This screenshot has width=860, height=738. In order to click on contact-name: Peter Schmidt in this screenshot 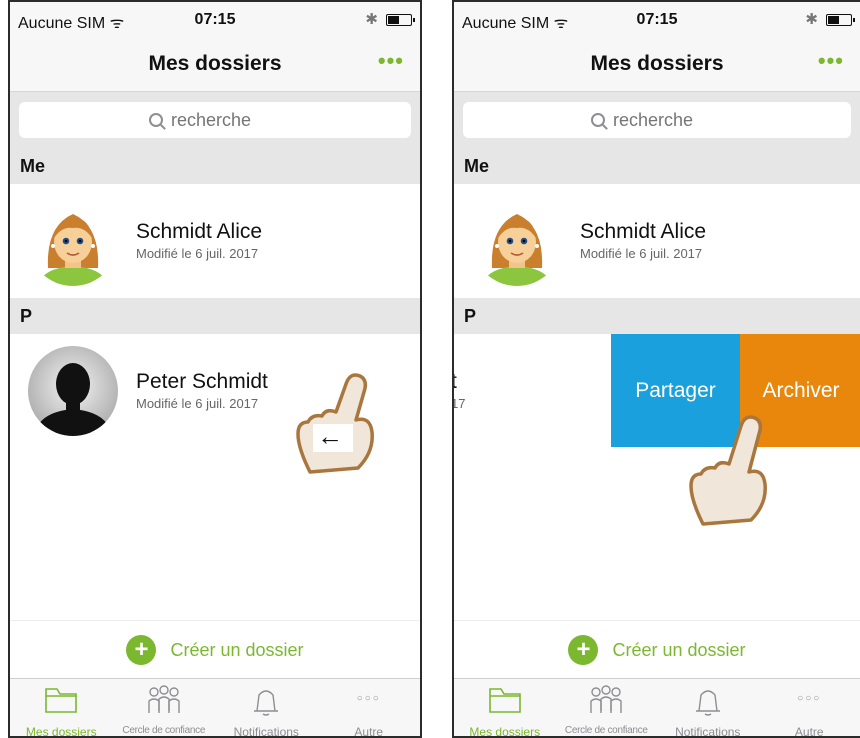, I will do `click(202, 381)`.